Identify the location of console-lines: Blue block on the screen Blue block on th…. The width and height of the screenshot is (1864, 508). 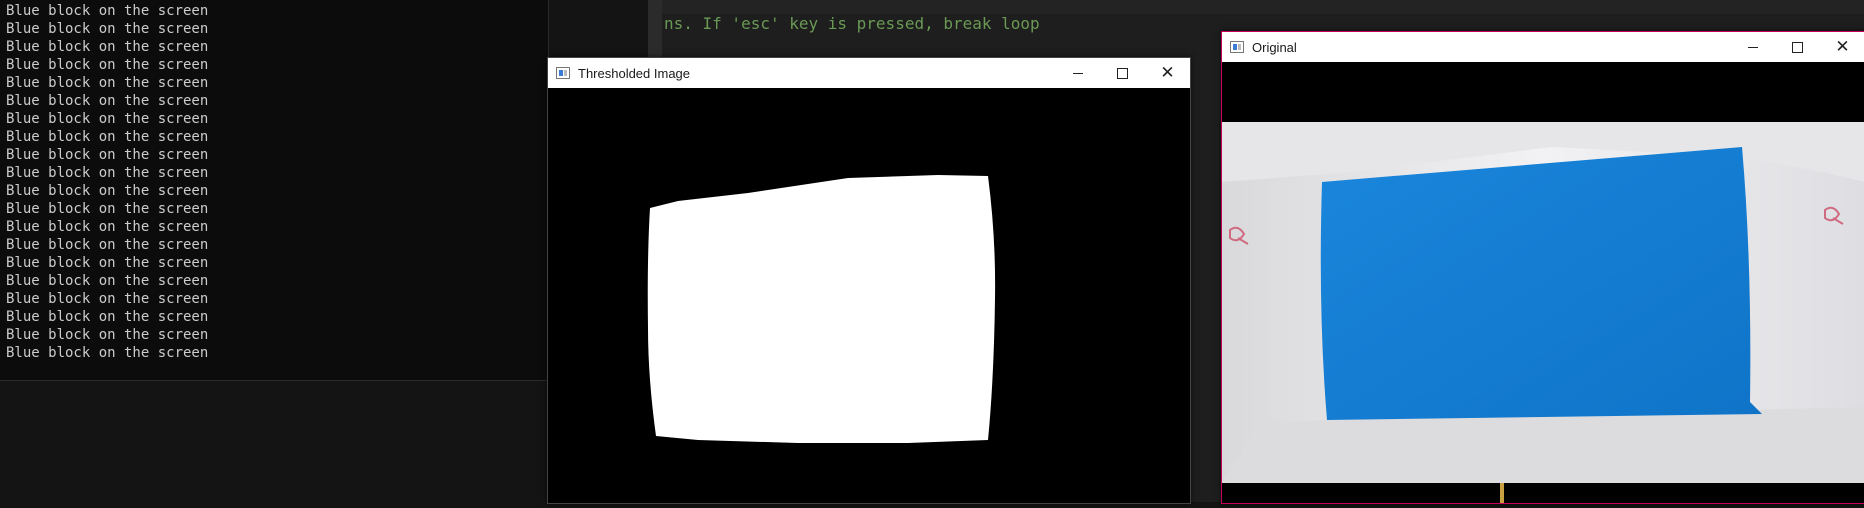
(107, 182).